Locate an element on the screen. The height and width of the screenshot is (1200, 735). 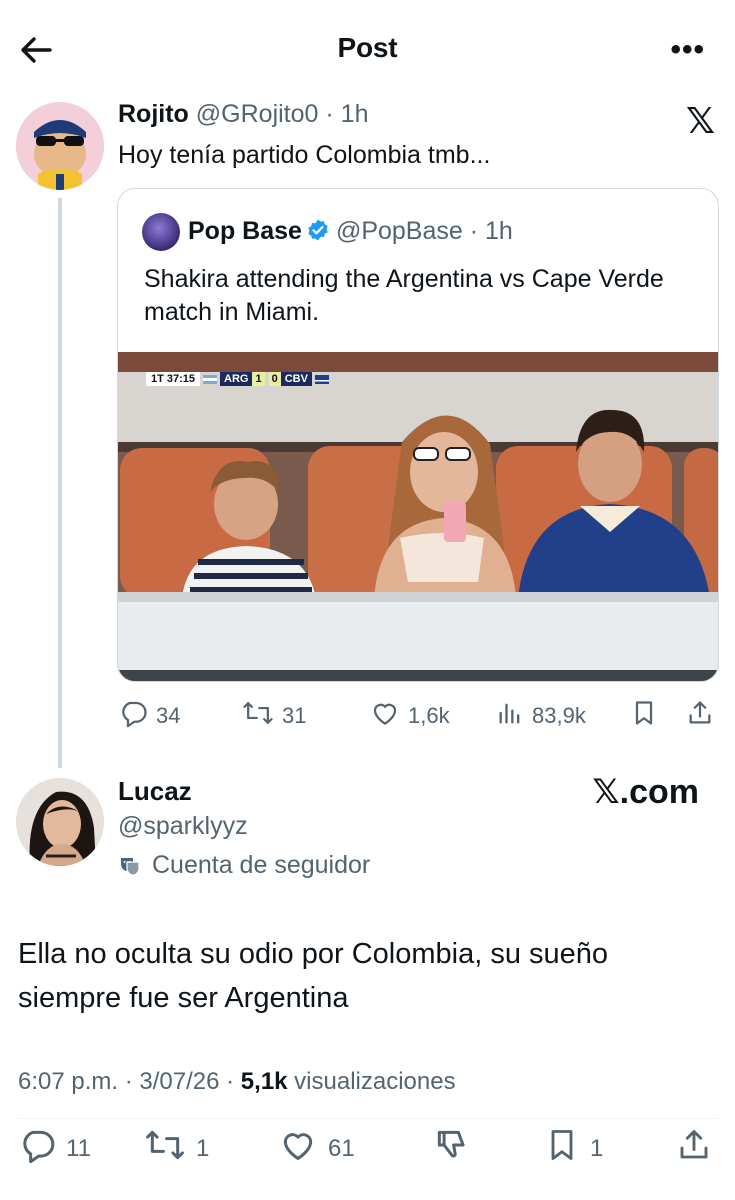
top-bar: Post ••• is located at coordinates (367, 50).